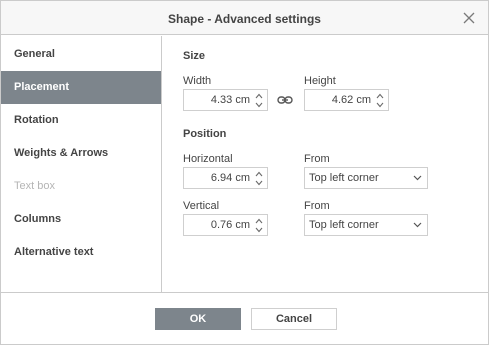  I want to click on width-spinner-arrows, so click(259, 100).